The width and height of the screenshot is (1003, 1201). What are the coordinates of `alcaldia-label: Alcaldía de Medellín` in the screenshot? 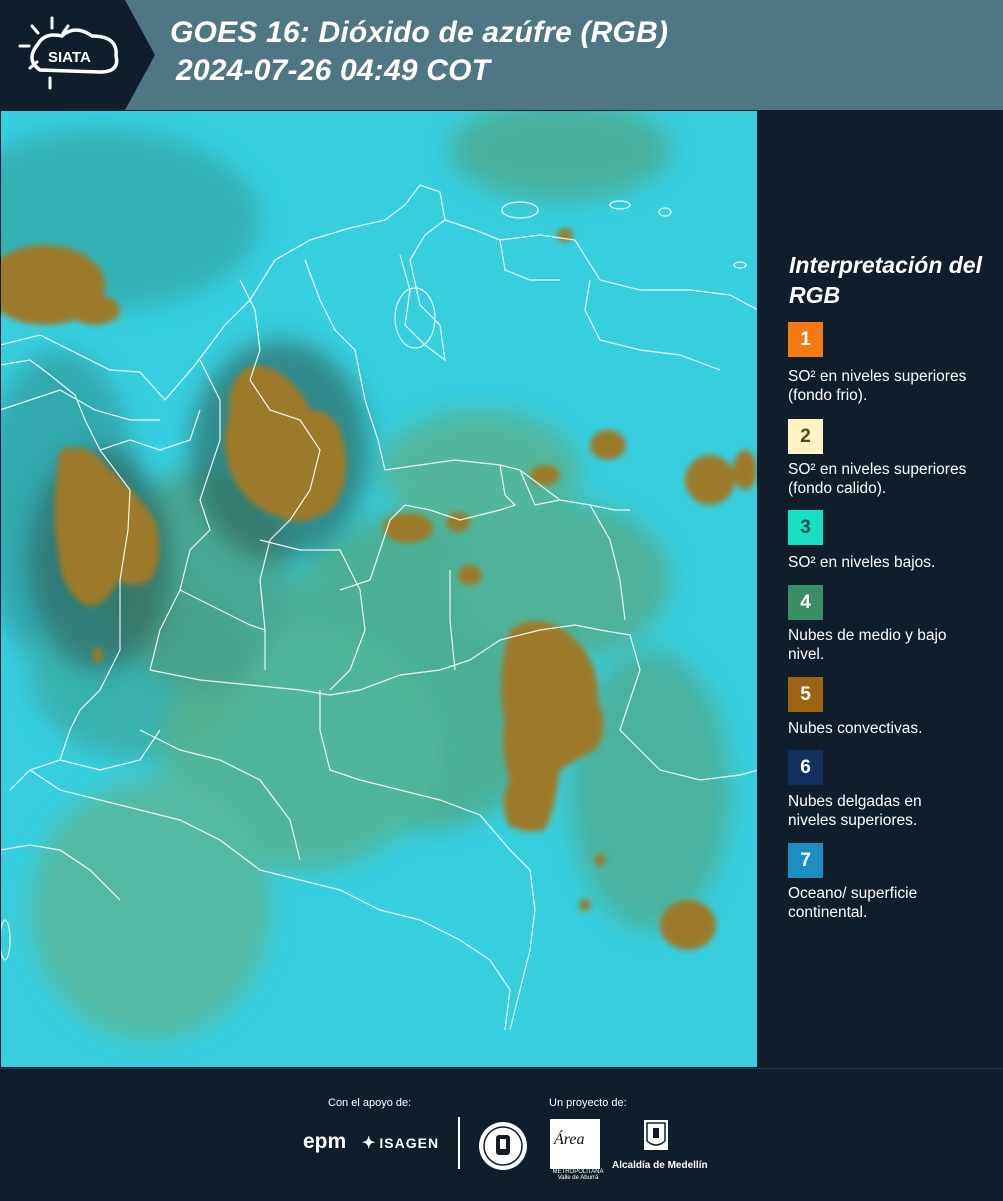 It's located at (660, 1165).